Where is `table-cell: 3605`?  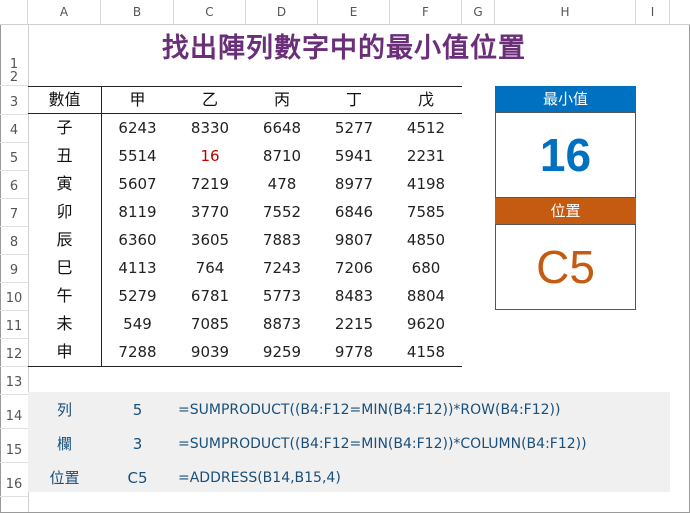 table-cell: 3605 is located at coordinates (210, 240).